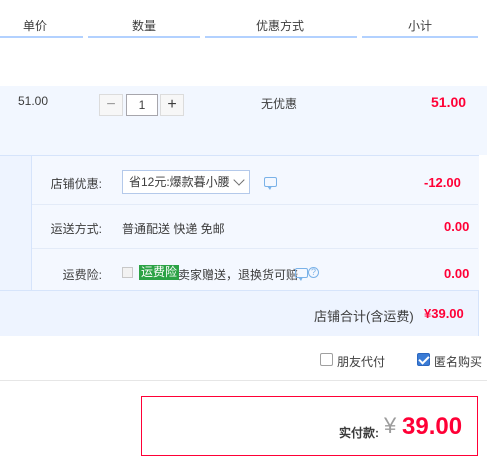  I want to click on shipping-amount: 0.00, so click(457, 226).